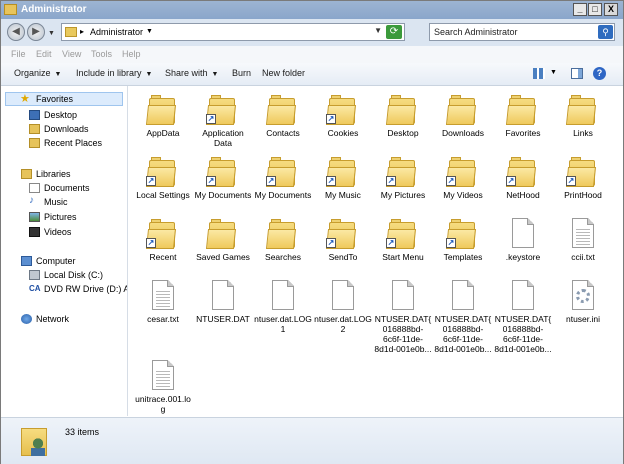  Describe the element at coordinates (114, 73) in the screenshot. I see `include-in-library-button: Include in library ▼` at that location.